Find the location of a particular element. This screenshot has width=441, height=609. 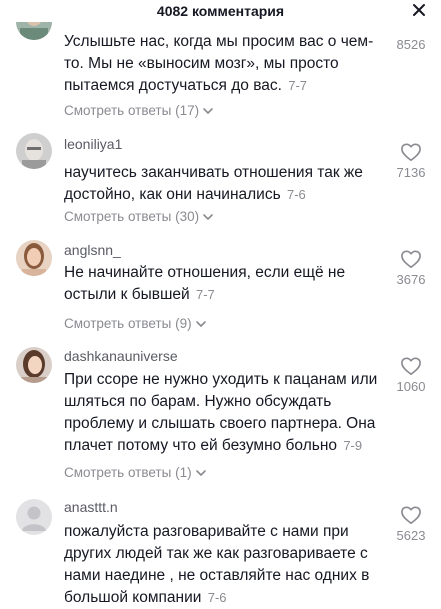

close-button is located at coordinates (419, 10).